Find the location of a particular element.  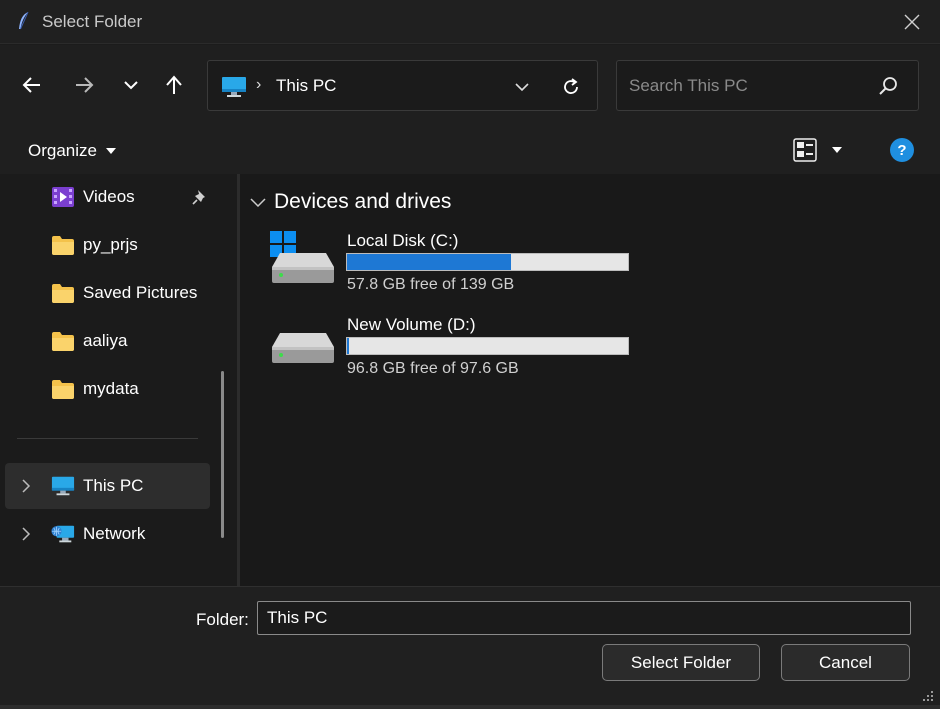

forward-button is located at coordinates (84, 85).